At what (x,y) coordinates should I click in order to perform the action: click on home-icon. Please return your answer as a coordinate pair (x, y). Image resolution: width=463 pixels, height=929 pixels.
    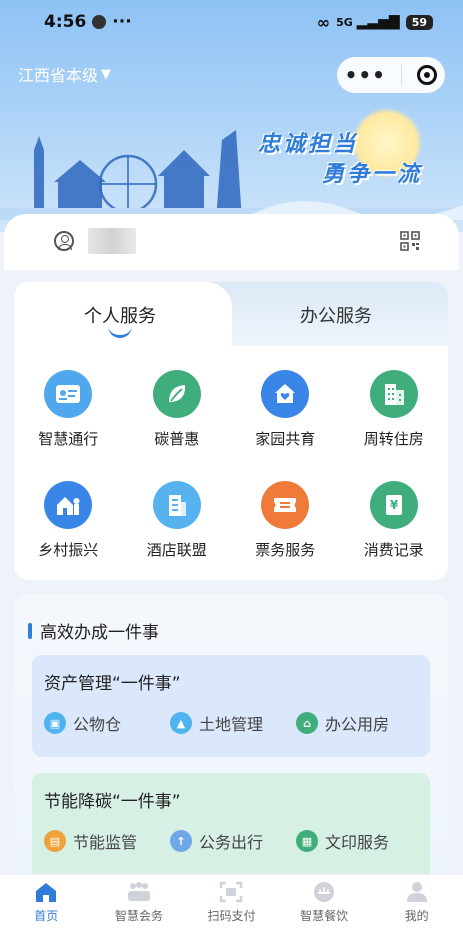
    Looking at the image, I should click on (46, 892).